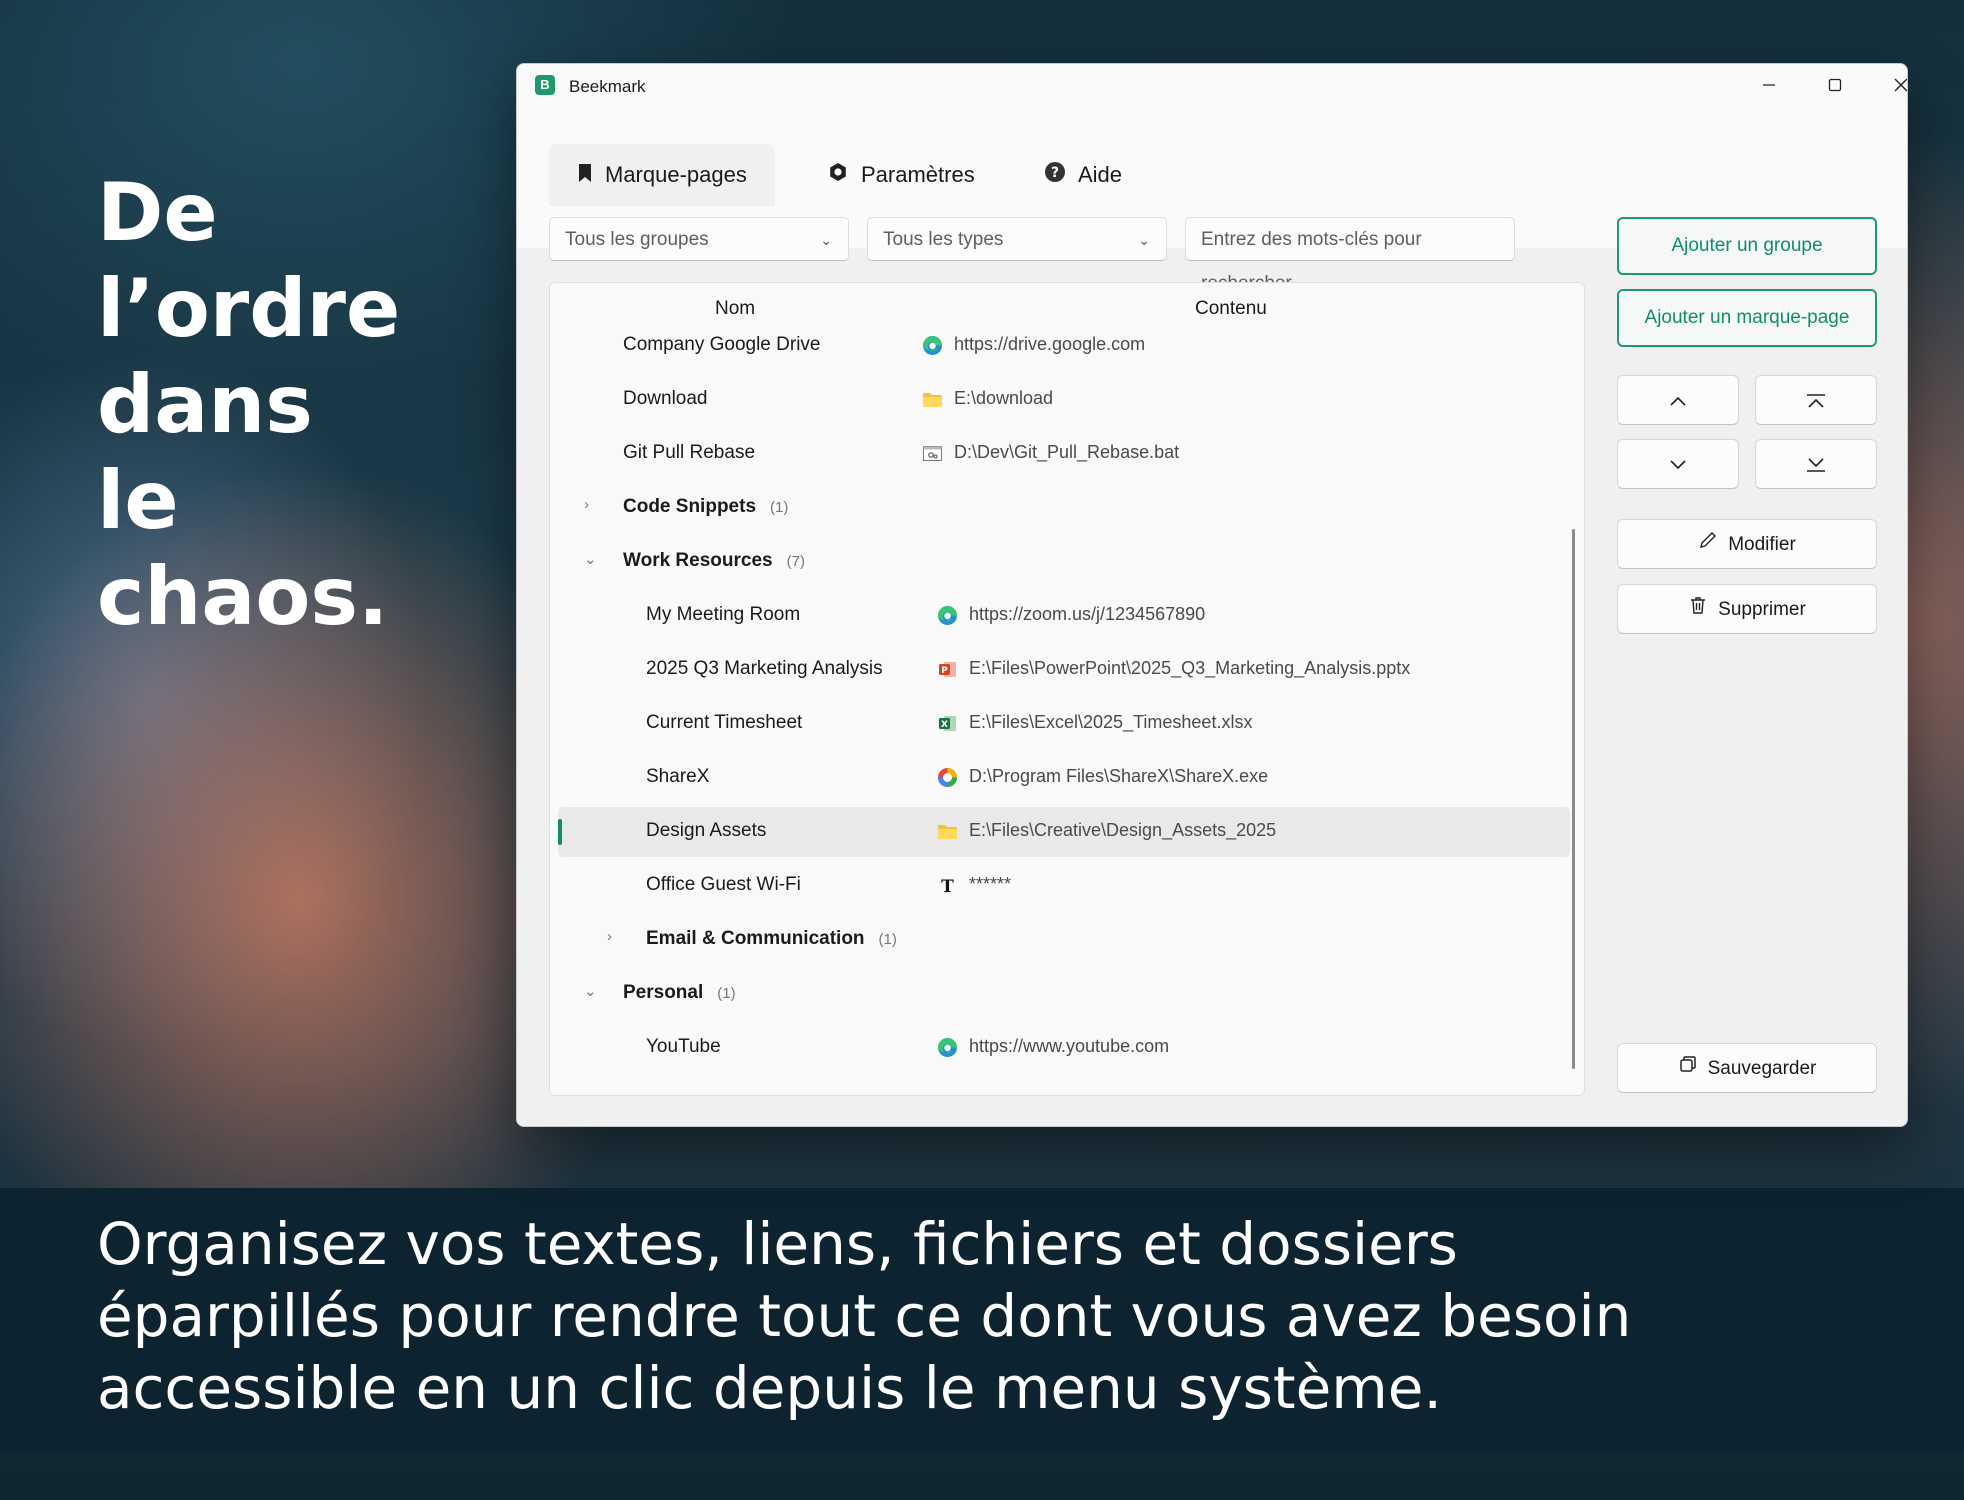 The width and height of the screenshot is (1964, 1500). What do you see at coordinates (1212, 86) in the screenshot?
I see `title-bar: B Beekmark` at bounding box center [1212, 86].